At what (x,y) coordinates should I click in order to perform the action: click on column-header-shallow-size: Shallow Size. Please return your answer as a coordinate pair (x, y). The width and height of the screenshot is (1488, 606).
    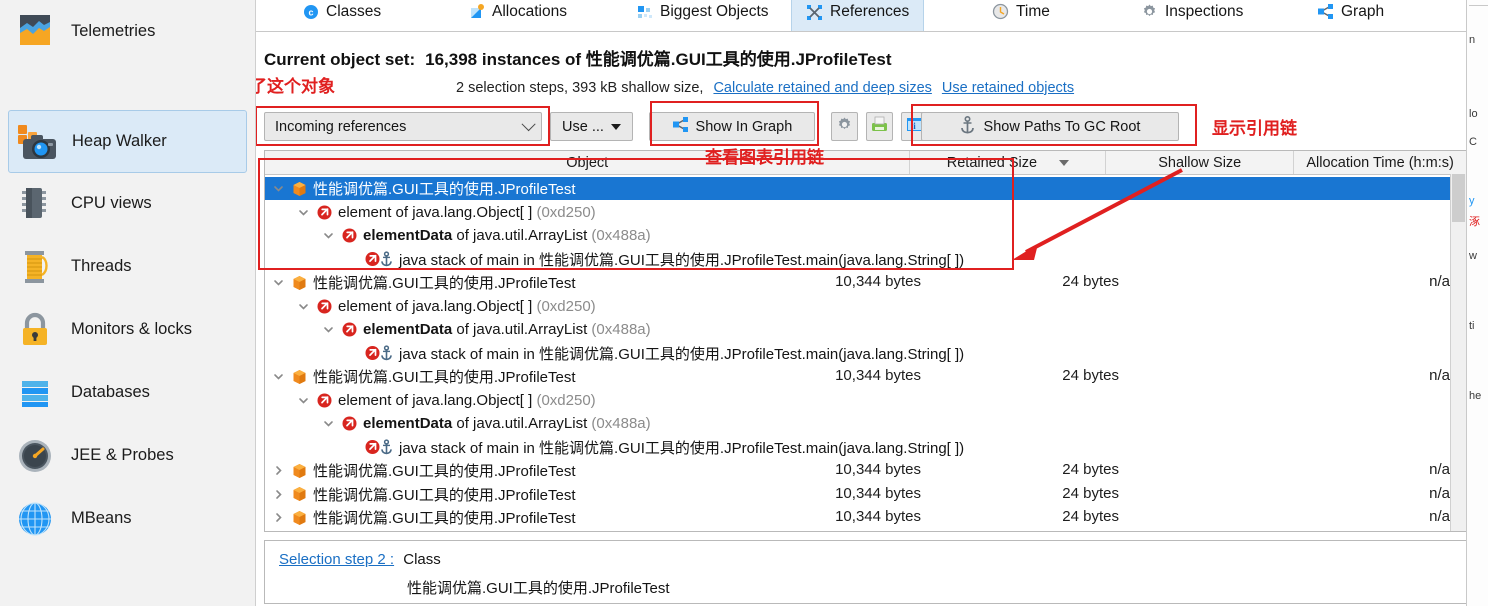
    Looking at the image, I should click on (1200, 162).